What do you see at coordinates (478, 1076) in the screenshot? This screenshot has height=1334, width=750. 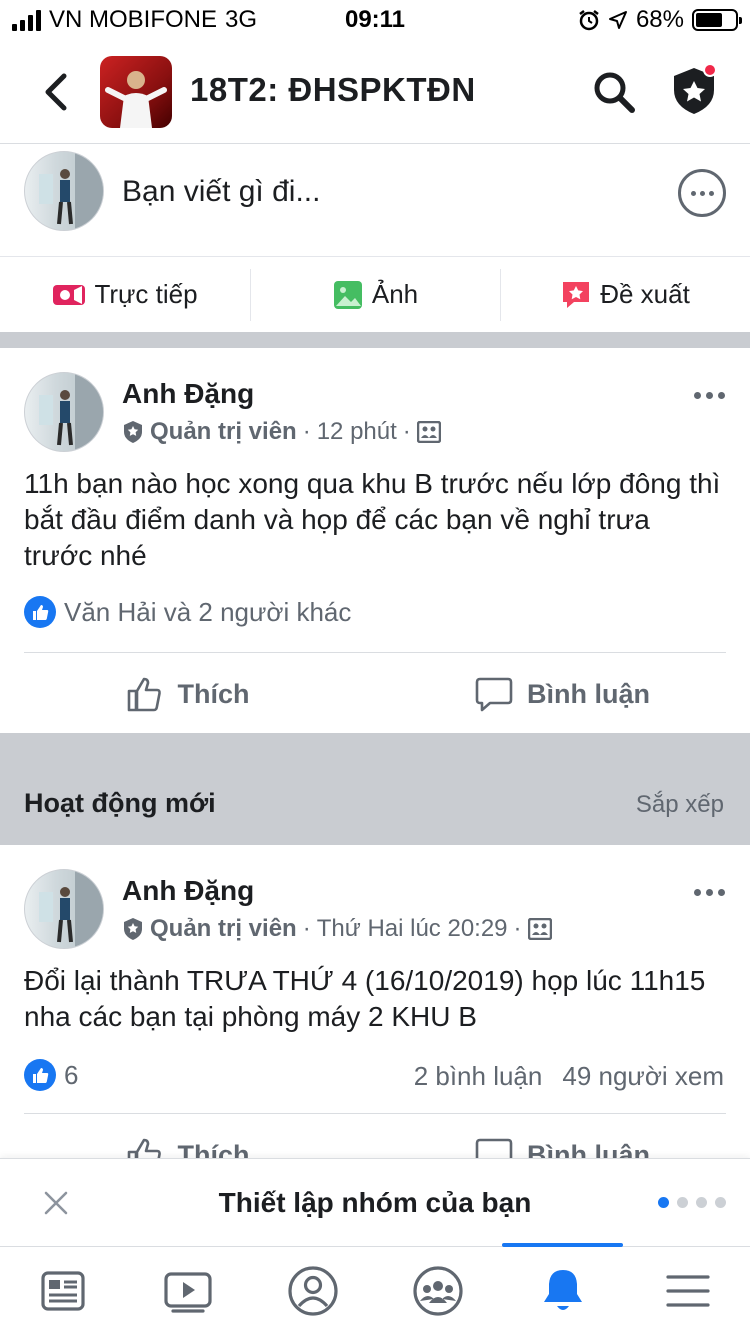 I see `comment-count: 2 bình luận` at bounding box center [478, 1076].